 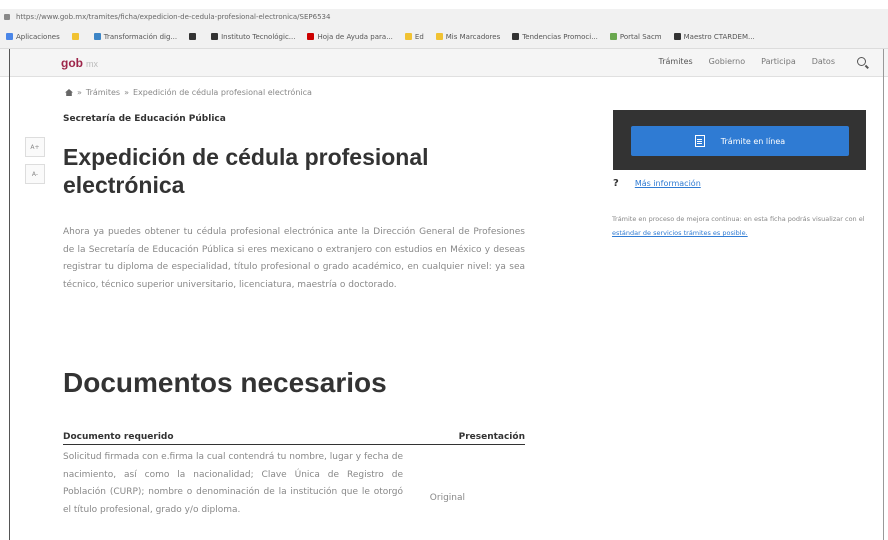 I want to click on bookmark-label: Ed, so click(x=419, y=36).